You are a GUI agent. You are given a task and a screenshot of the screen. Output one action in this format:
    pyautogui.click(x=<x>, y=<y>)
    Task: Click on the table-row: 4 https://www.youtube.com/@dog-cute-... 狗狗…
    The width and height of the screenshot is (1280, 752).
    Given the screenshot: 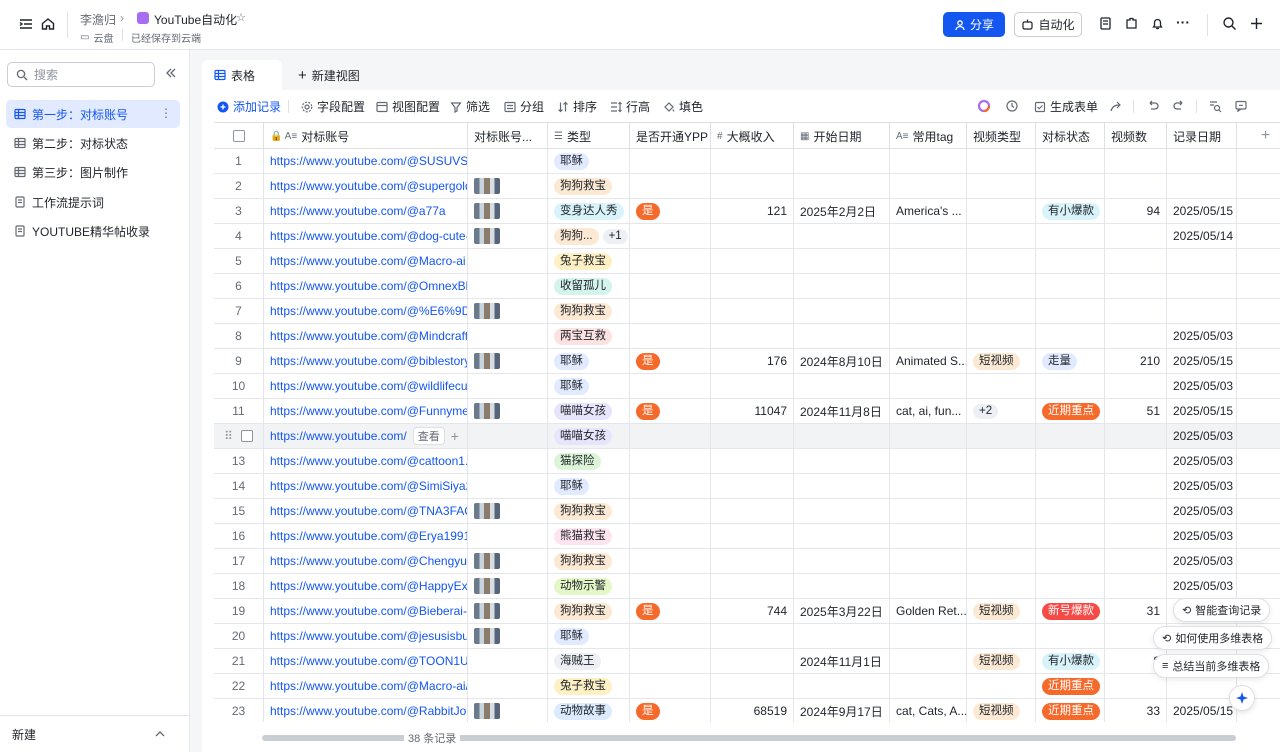 What is the action you would take?
    pyautogui.click(x=747, y=236)
    